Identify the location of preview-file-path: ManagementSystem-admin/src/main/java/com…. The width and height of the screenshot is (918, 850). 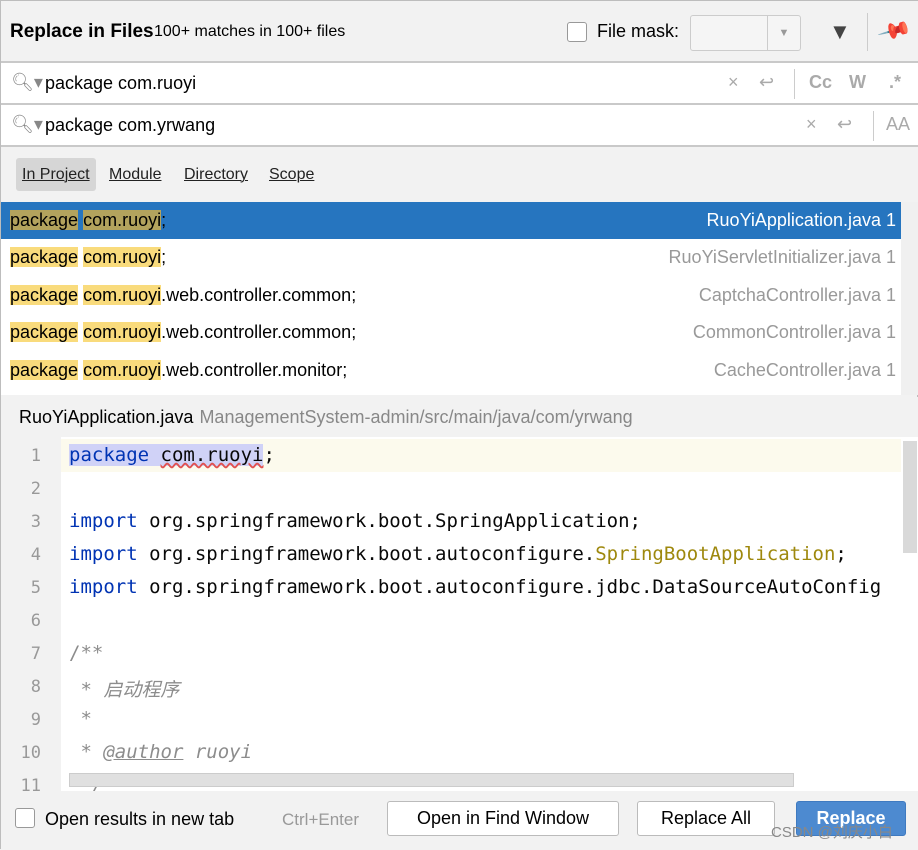
(416, 417).